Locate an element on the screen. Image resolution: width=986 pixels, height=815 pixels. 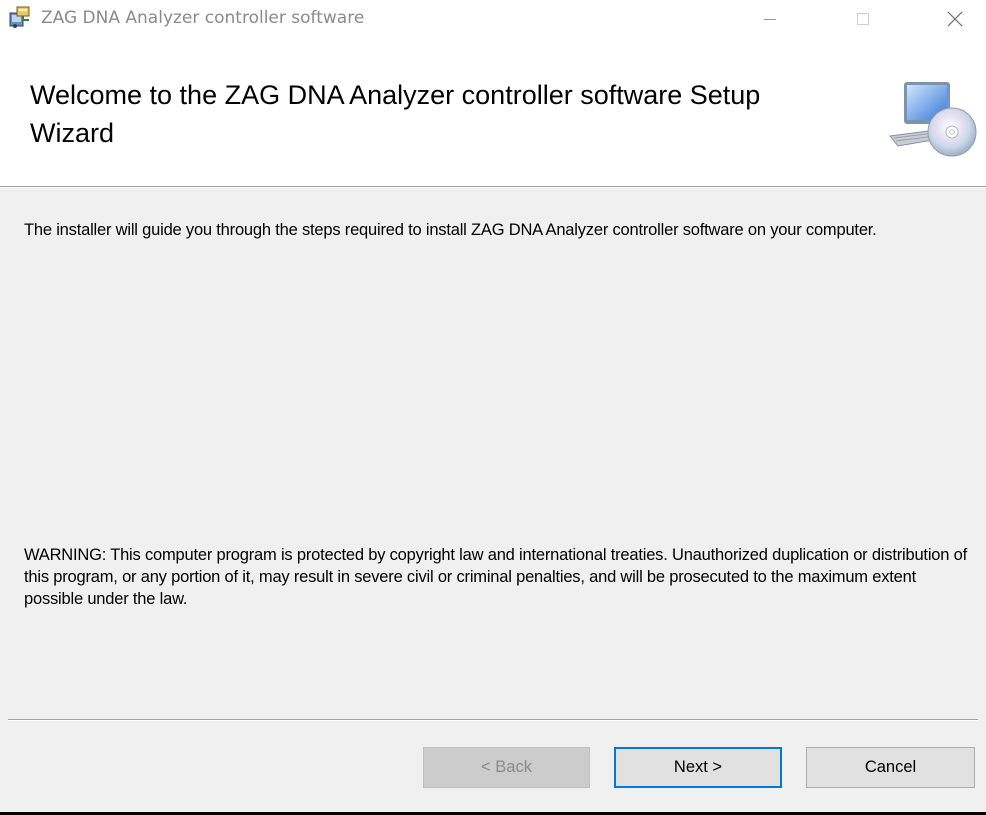
maximize-icon is located at coordinates (863, 19).